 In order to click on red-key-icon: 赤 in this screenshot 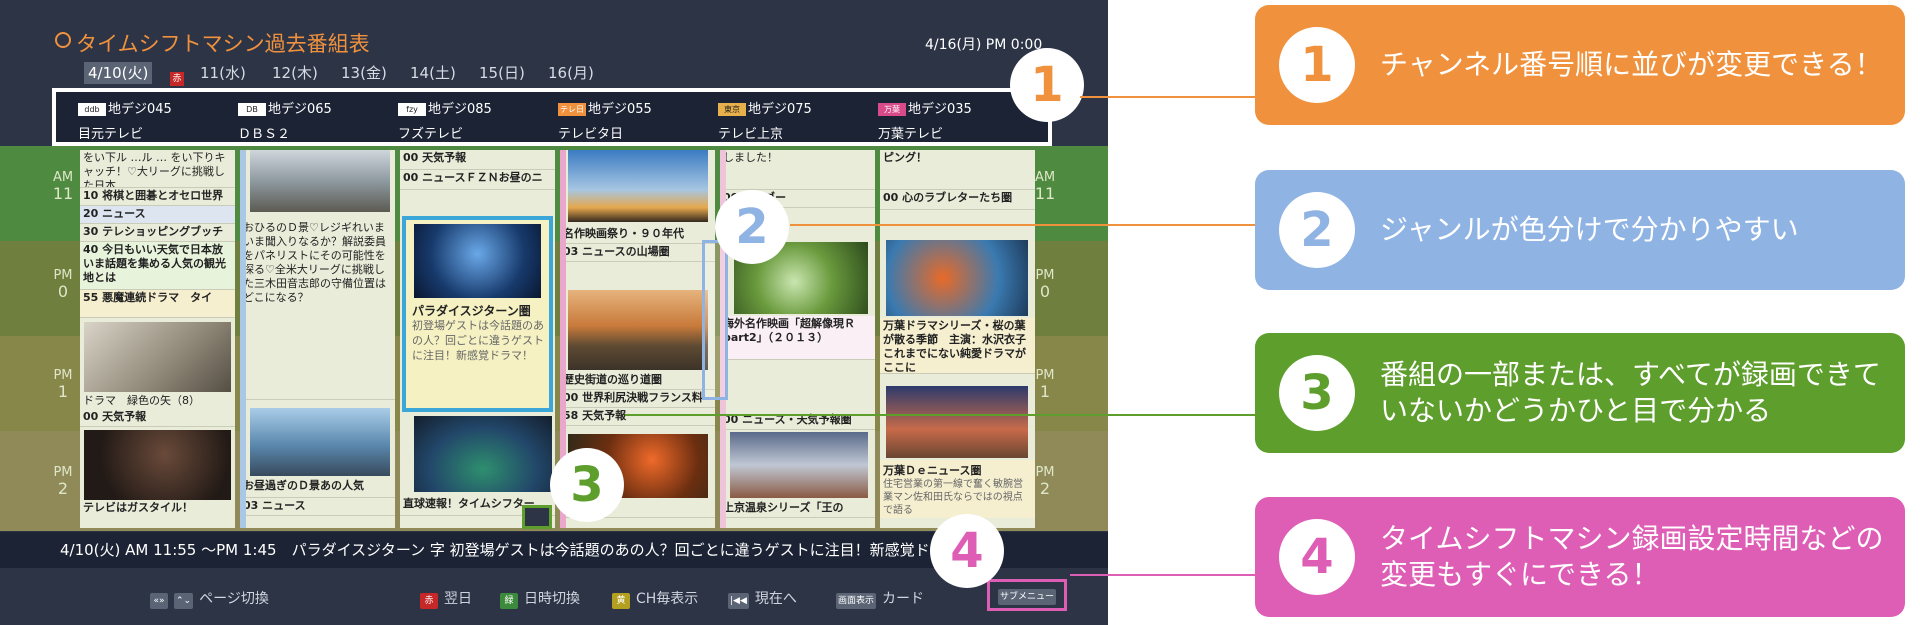, I will do `click(429, 601)`.